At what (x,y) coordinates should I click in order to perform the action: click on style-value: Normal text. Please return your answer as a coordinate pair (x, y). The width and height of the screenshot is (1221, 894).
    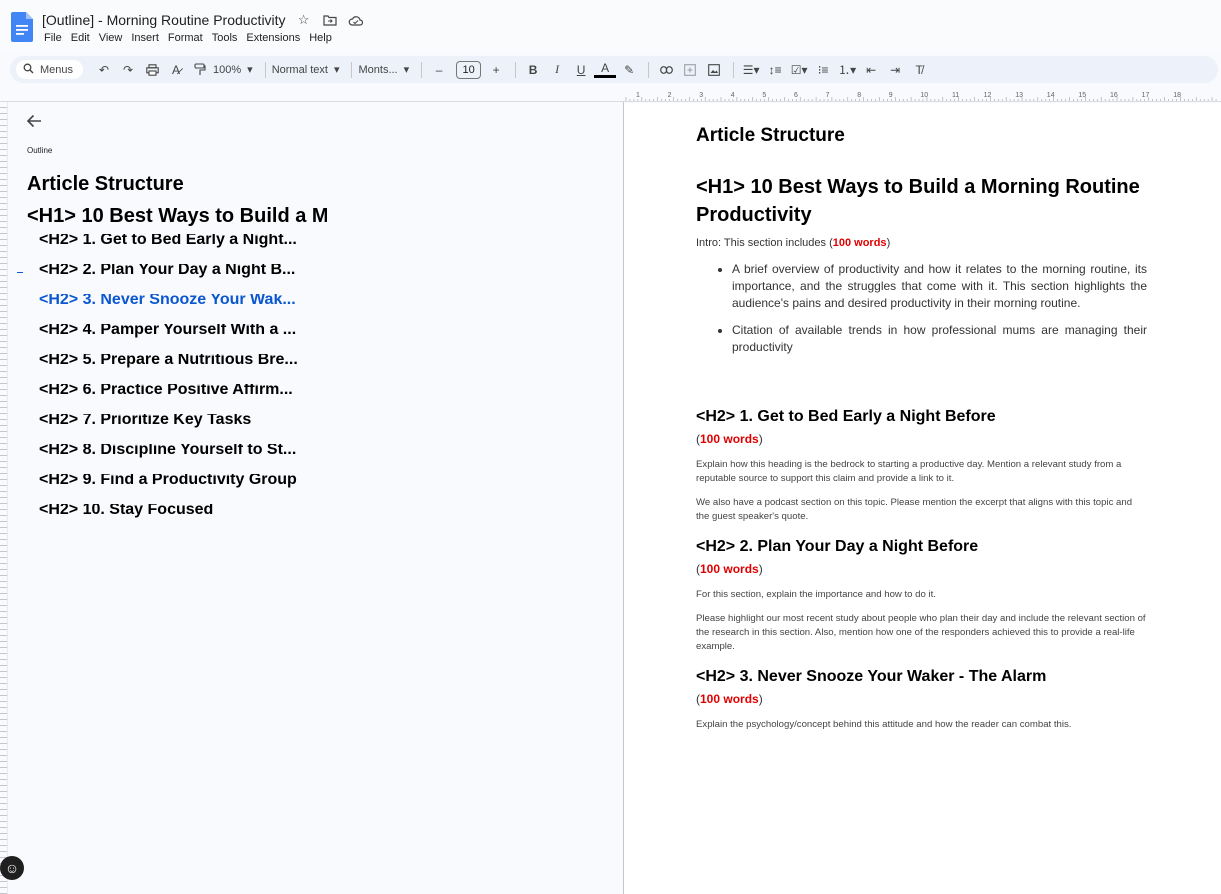
    Looking at the image, I should click on (299, 69).